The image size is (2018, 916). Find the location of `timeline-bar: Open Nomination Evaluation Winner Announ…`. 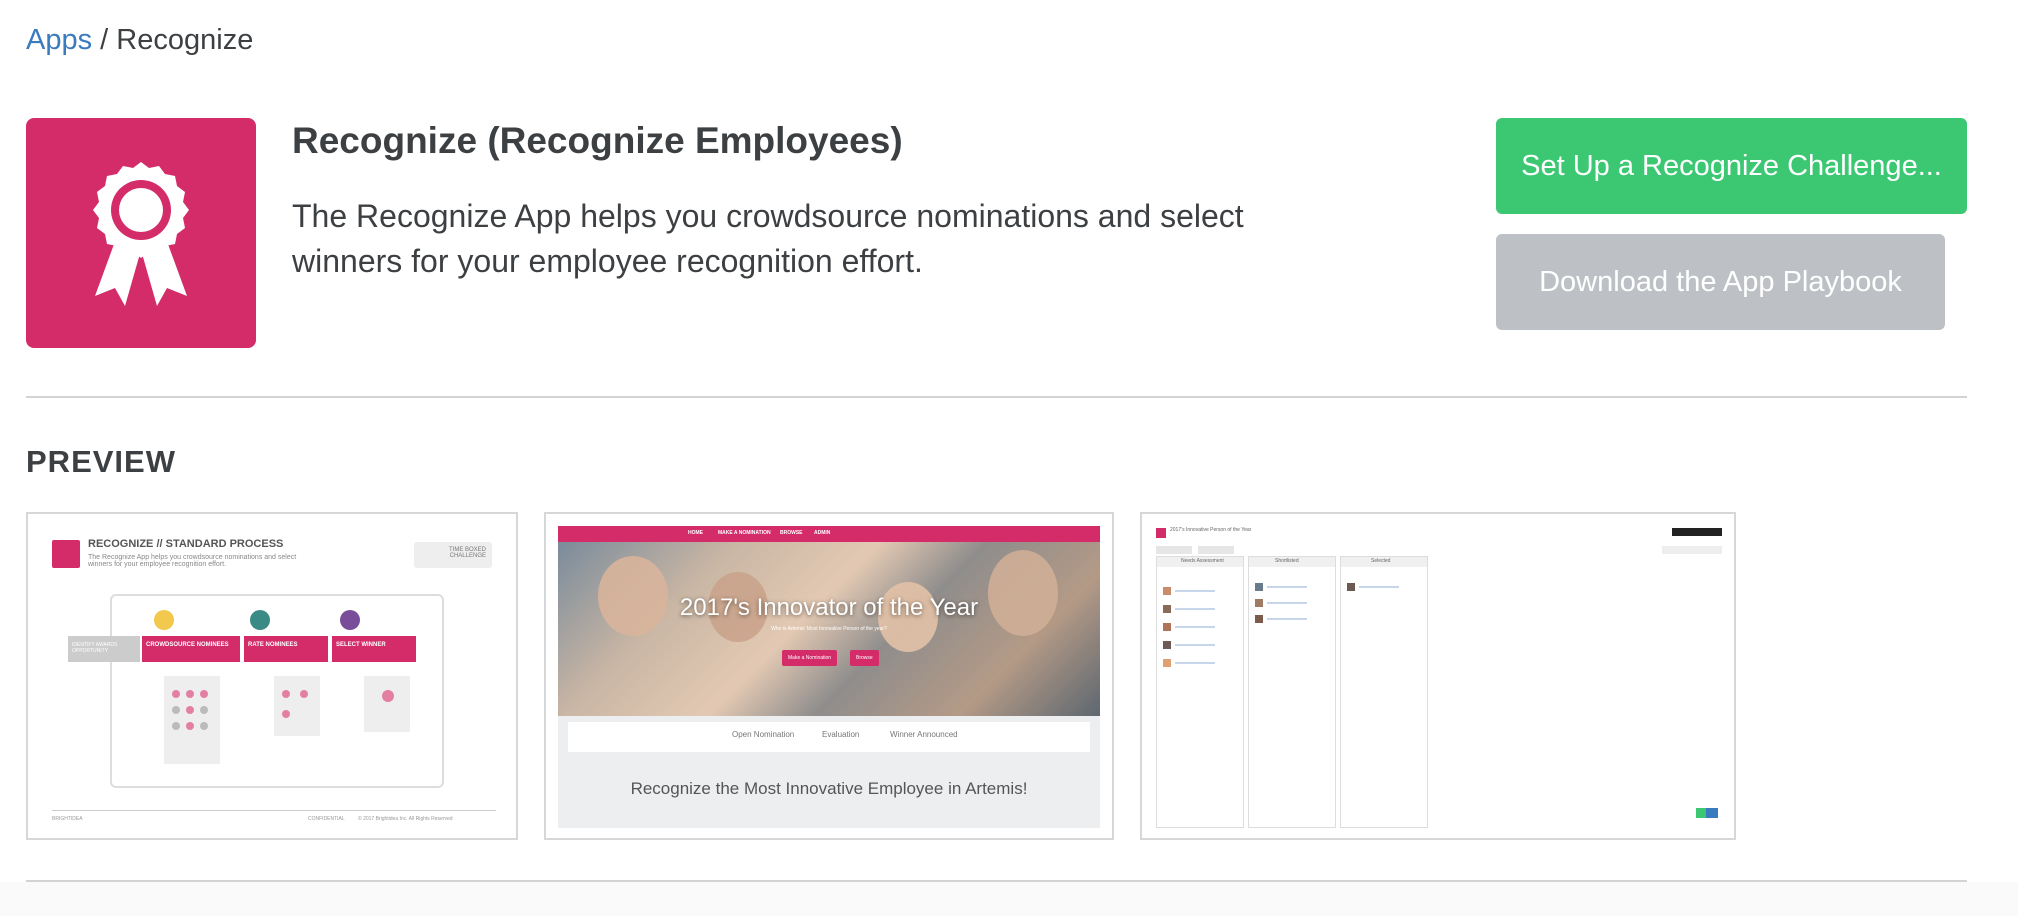

timeline-bar: Open Nomination Evaluation Winner Announ… is located at coordinates (829, 737).